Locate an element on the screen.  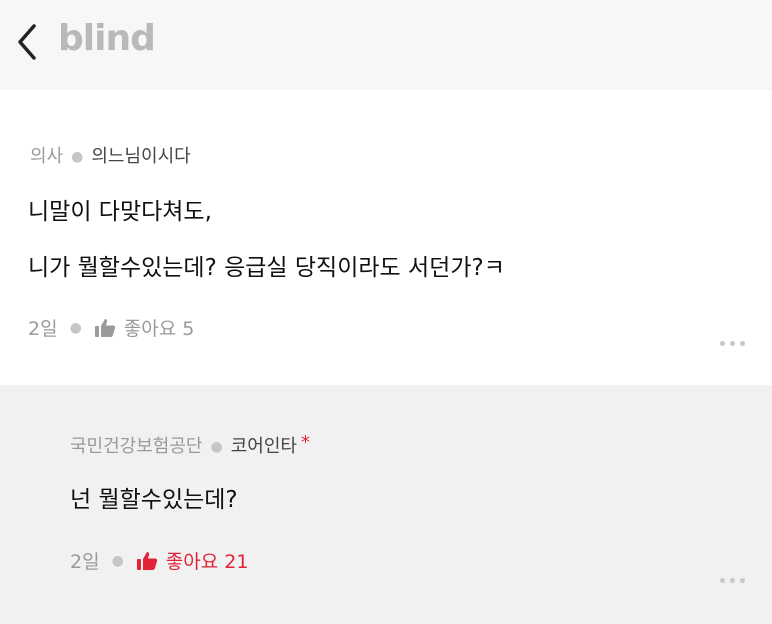
reply-meta: 국민건강보험공단 ● 코어인타 * is located at coordinates (190, 445).